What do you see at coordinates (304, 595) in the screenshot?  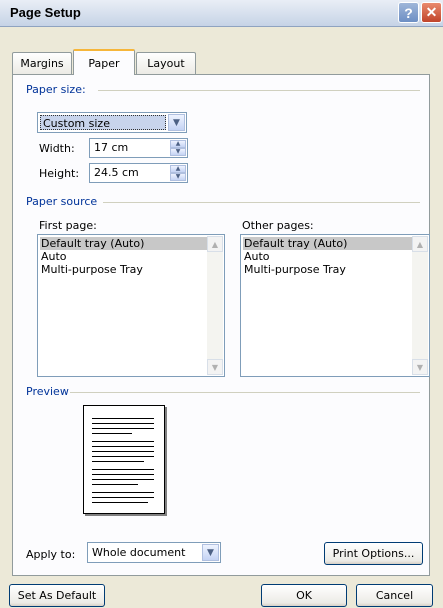 I see `ok-button: OK` at bounding box center [304, 595].